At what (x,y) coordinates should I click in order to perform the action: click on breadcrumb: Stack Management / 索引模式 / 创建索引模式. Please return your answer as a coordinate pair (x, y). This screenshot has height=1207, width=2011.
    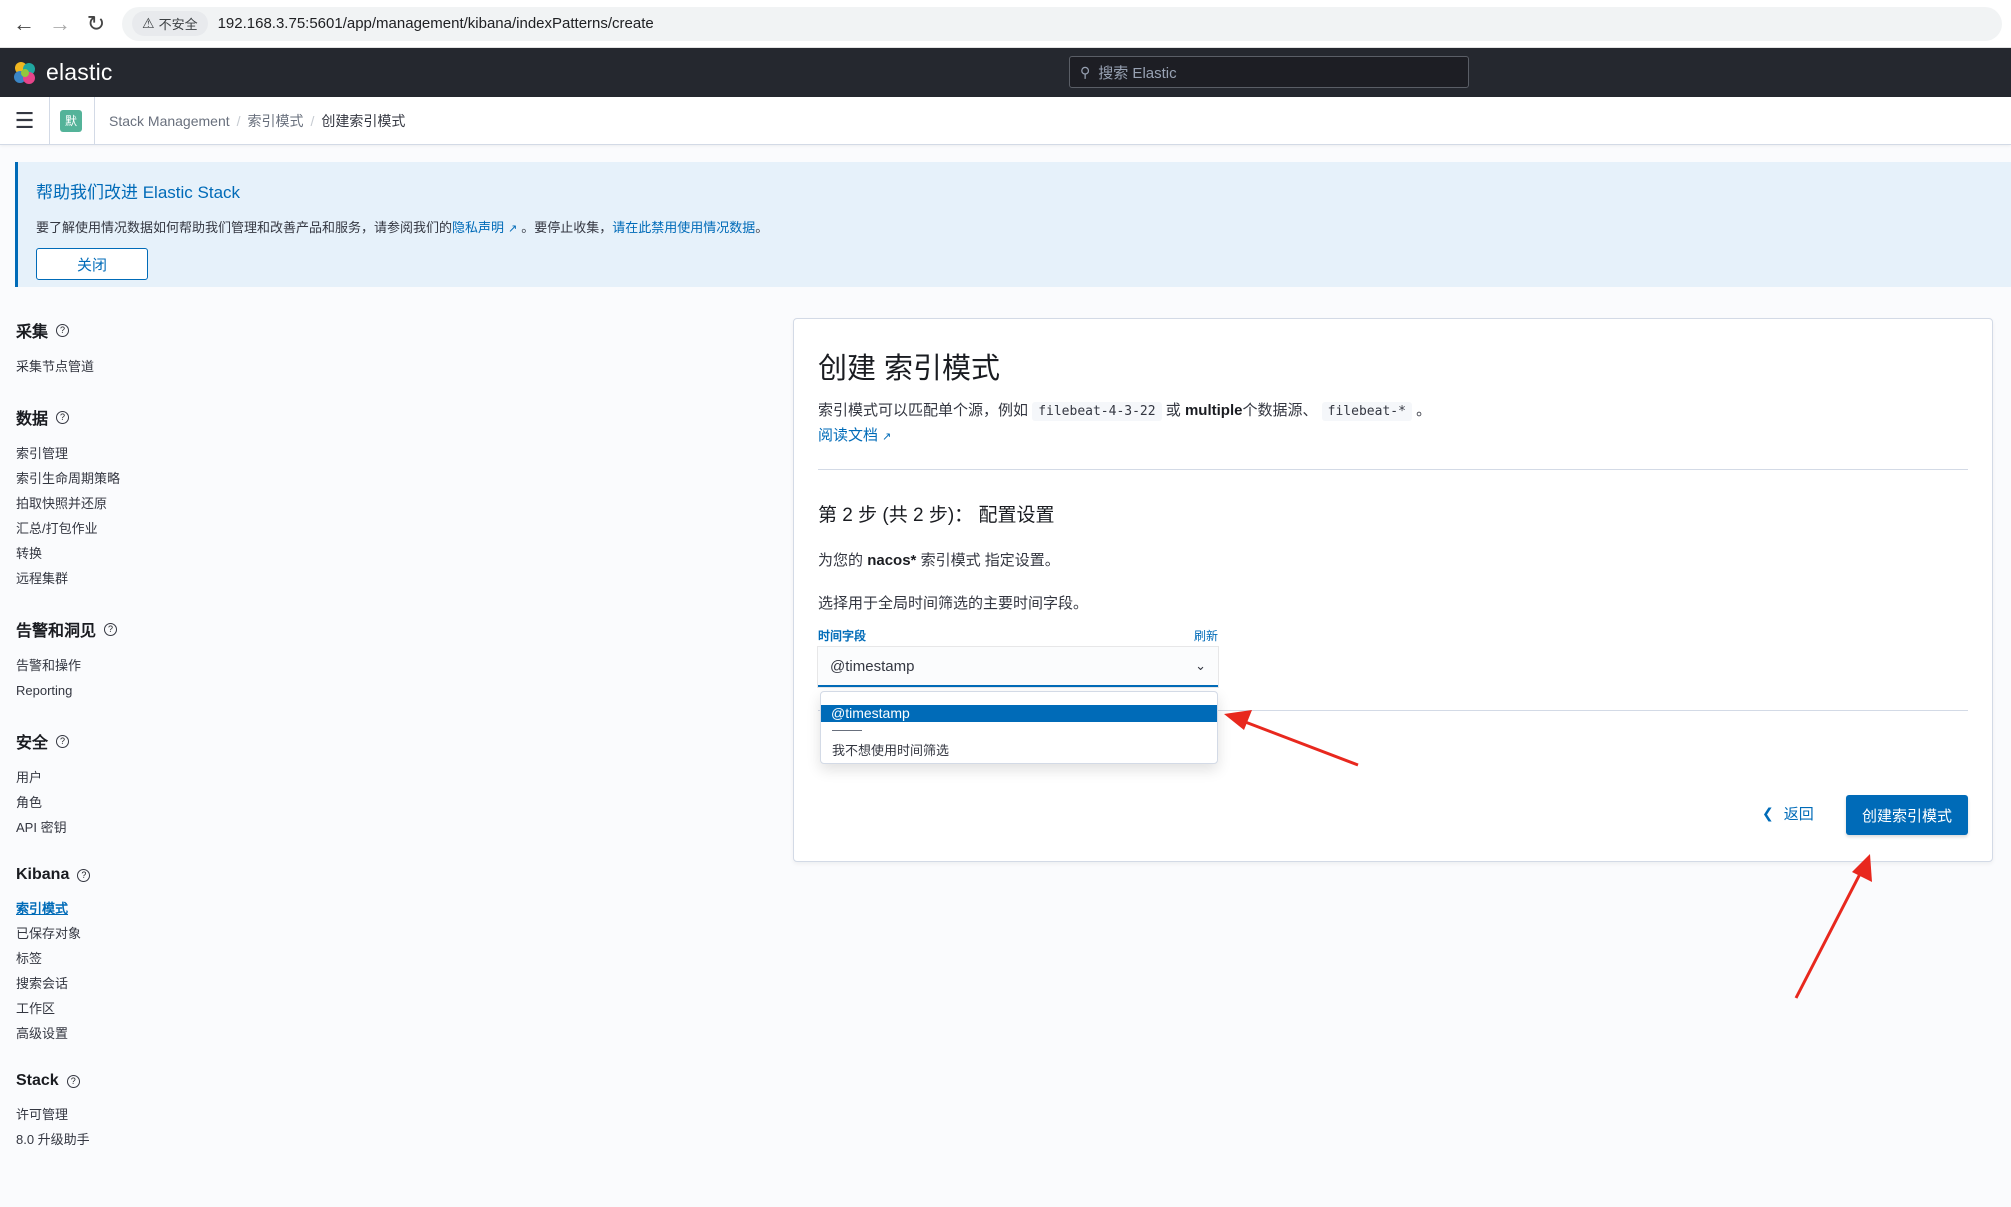
    Looking at the image, I should click on (257, 121).